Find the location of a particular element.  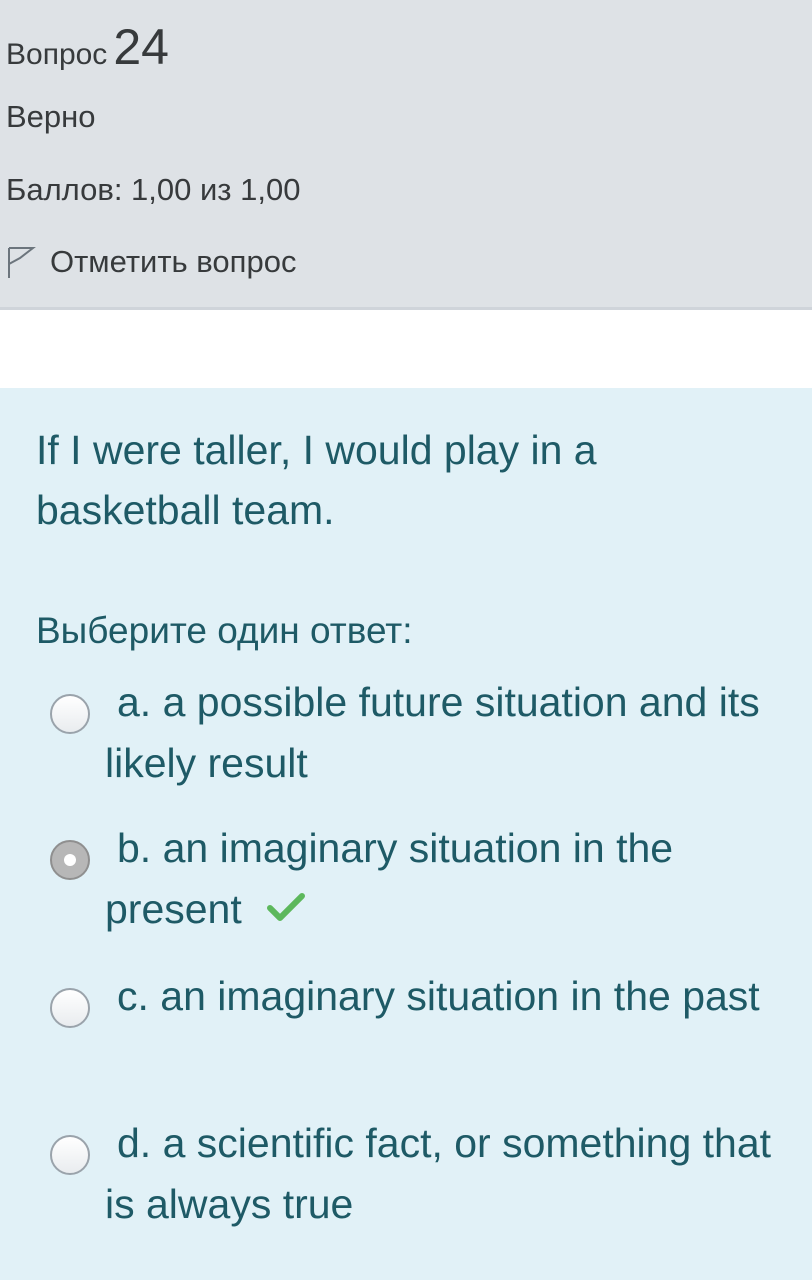

answer-c-label: c. an imaginary situation in the past is located at coordinates (445, 996).